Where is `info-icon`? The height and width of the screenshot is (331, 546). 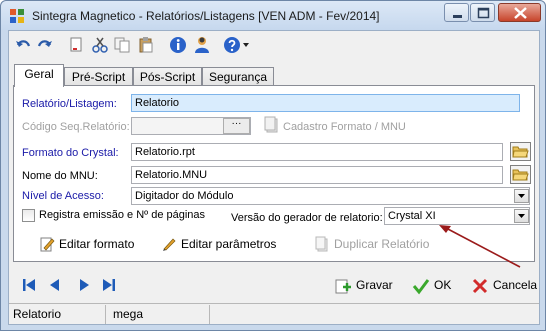
info-icon is located at coordinates (178, 45).